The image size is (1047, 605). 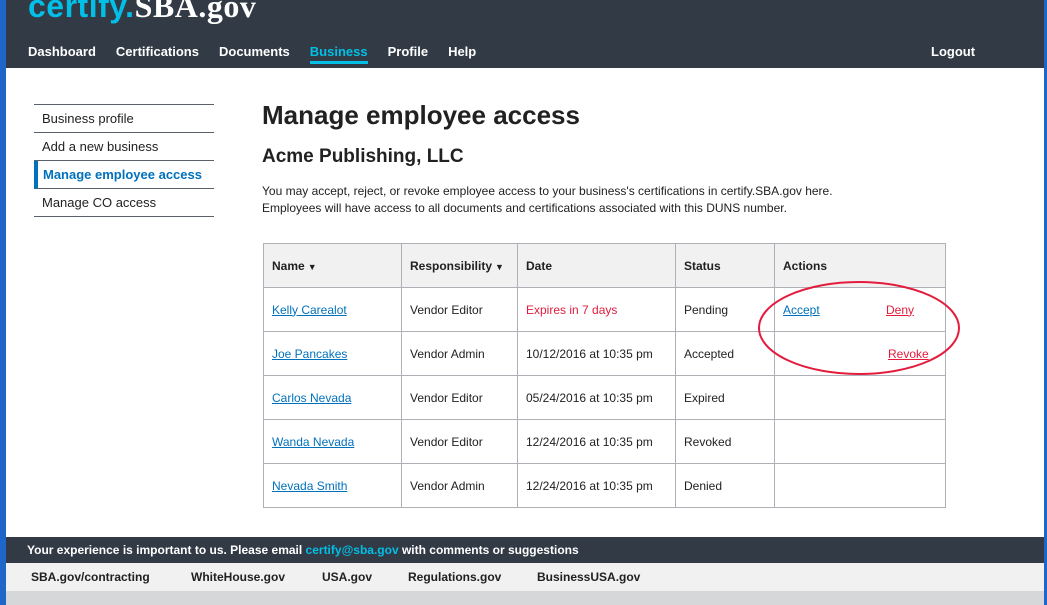 What do you see at coordinates (525, 598) in the screenshot?
I see `footer-bottom-band` at bounding box center [525, 598].